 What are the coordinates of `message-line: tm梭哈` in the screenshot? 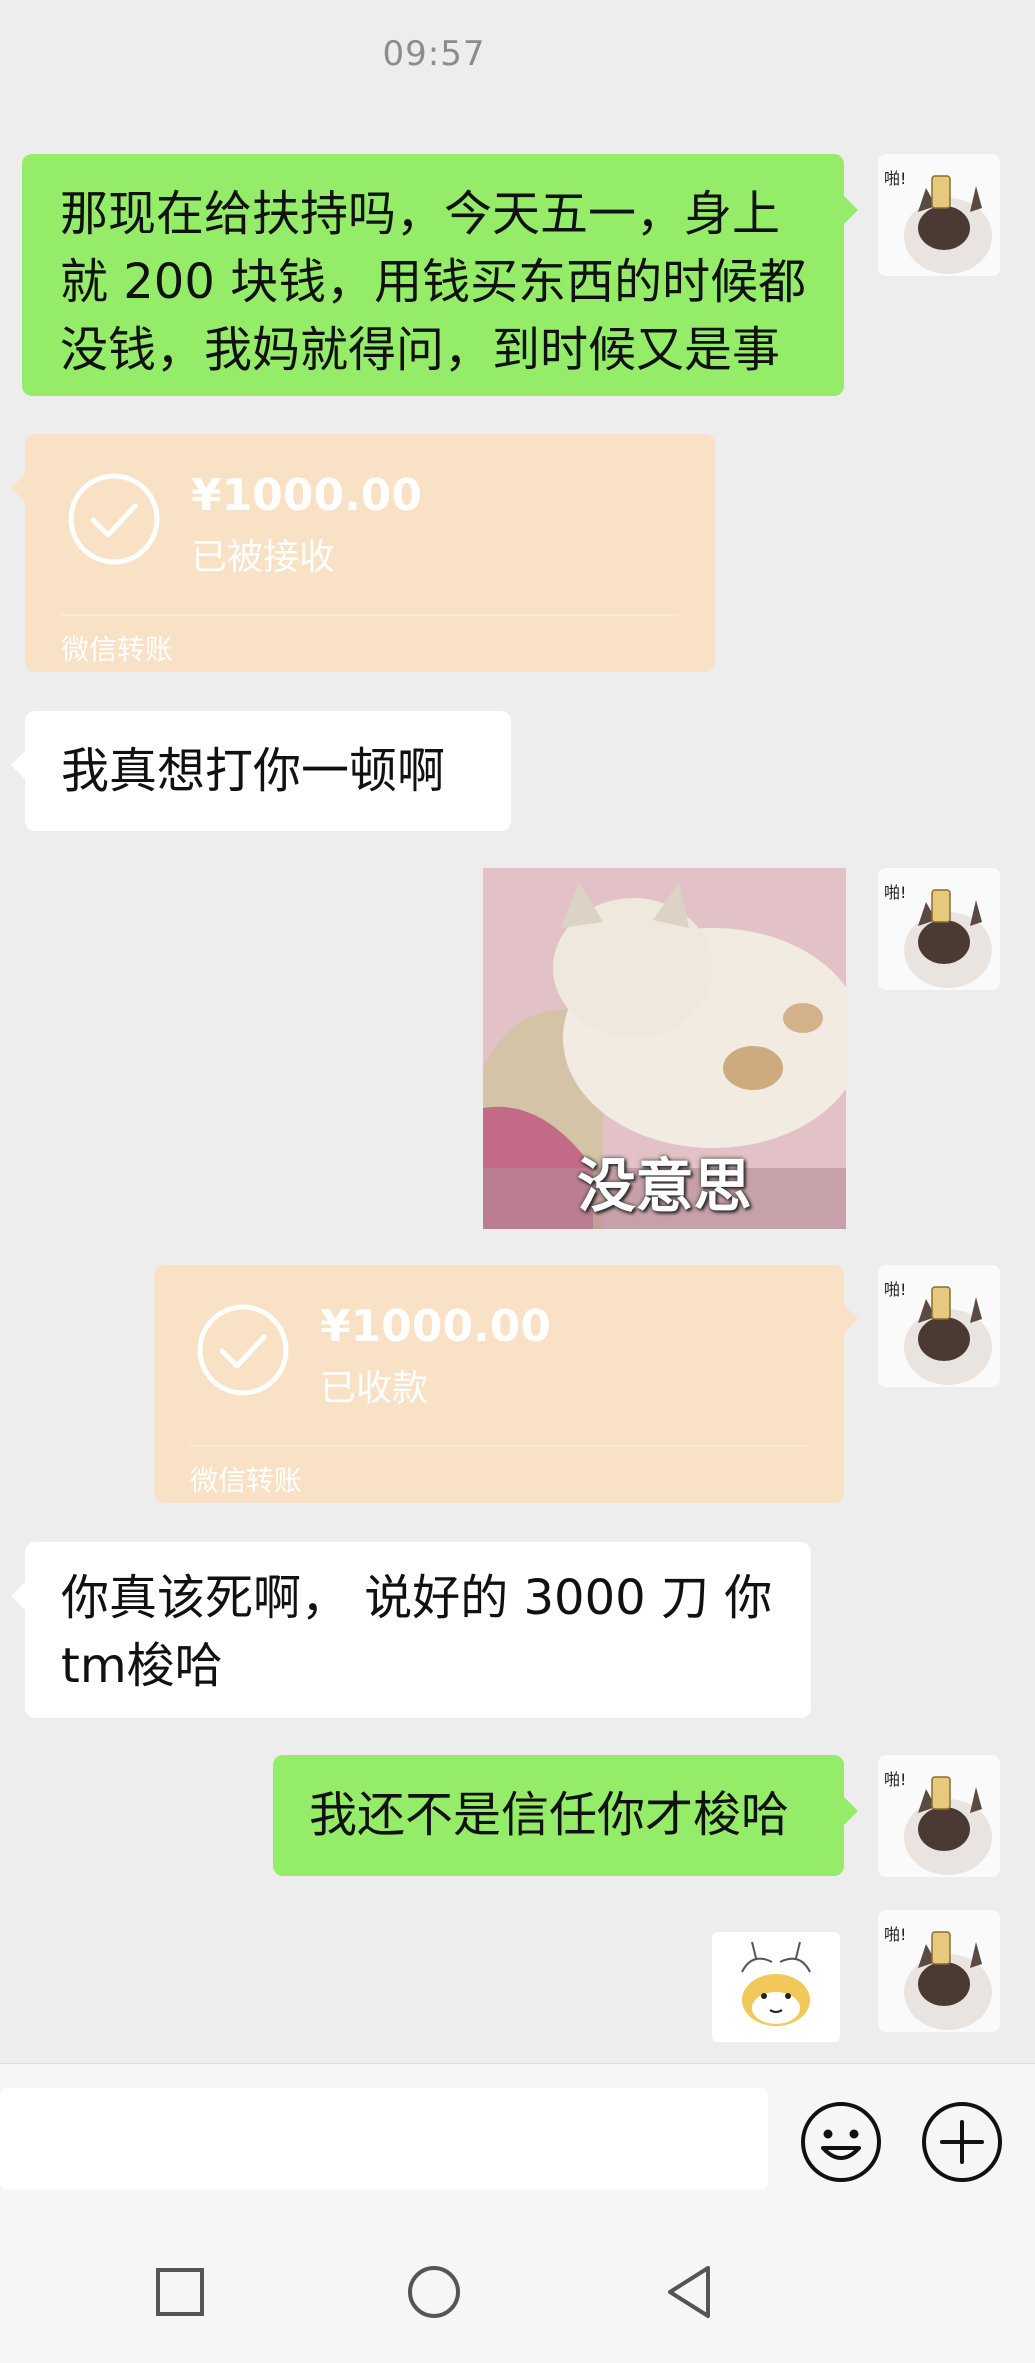 It's located at (142, 1666).